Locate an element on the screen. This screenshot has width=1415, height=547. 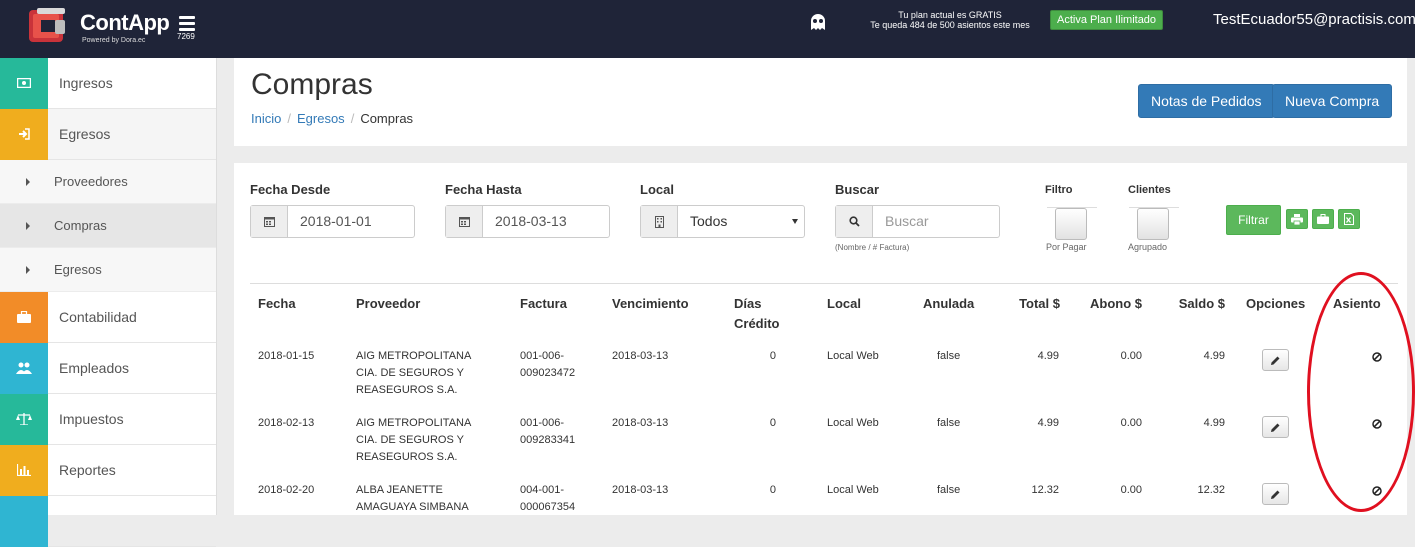
contapp-logo-icon is located at coordinates (48, 26).